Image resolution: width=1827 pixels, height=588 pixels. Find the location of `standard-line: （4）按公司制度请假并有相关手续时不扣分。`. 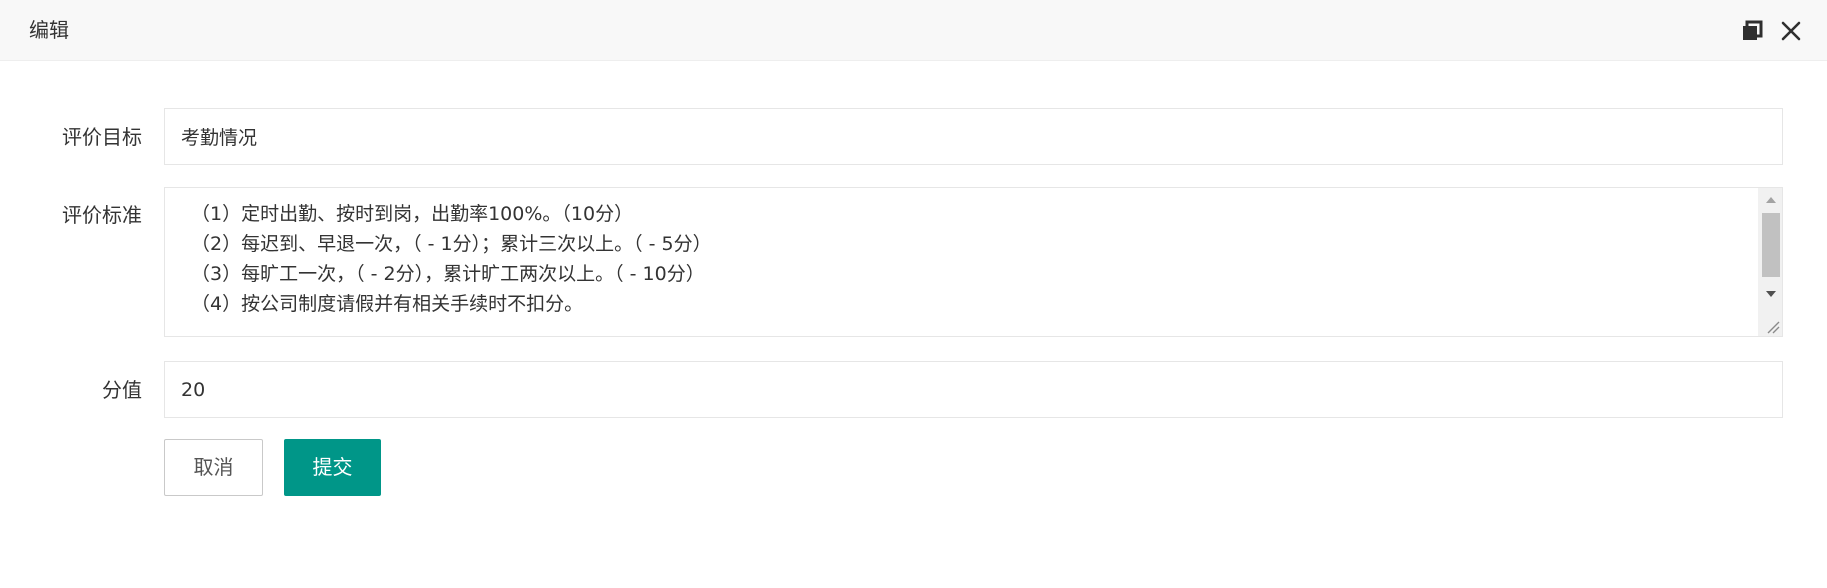

standard-line: （4）按公司制度请假并有相关手续时不扣分。 is located at coordinates (387, 304).